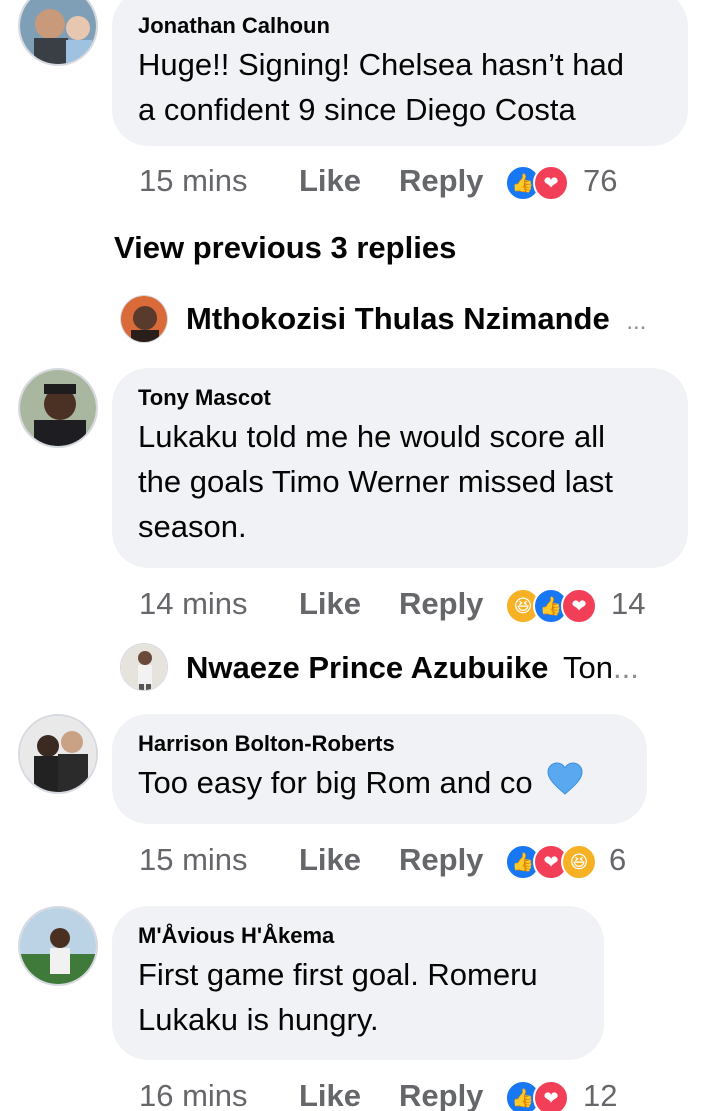 This screenshot has width=720, height=1111. What do you see at coordinates (618, 859) in the screenshot?
I see `reaction-count: 6` at bounding box center [618, 859].